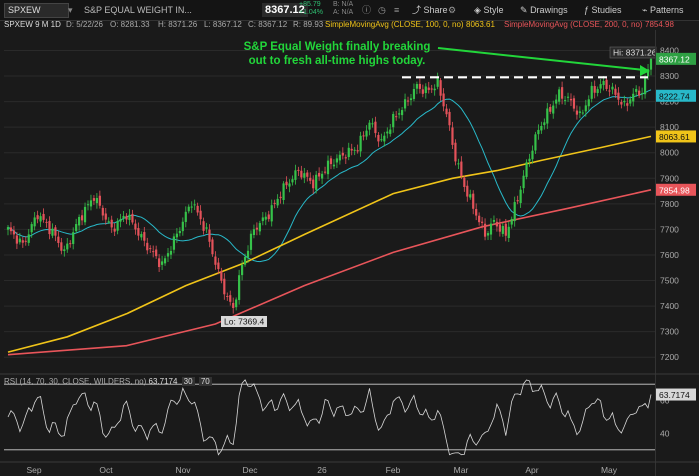 This screenshot has height=476, width=699. Describe the element at coordinates (366, 10) in the screenshot. I see `info-icon: ⓘ` at that location.